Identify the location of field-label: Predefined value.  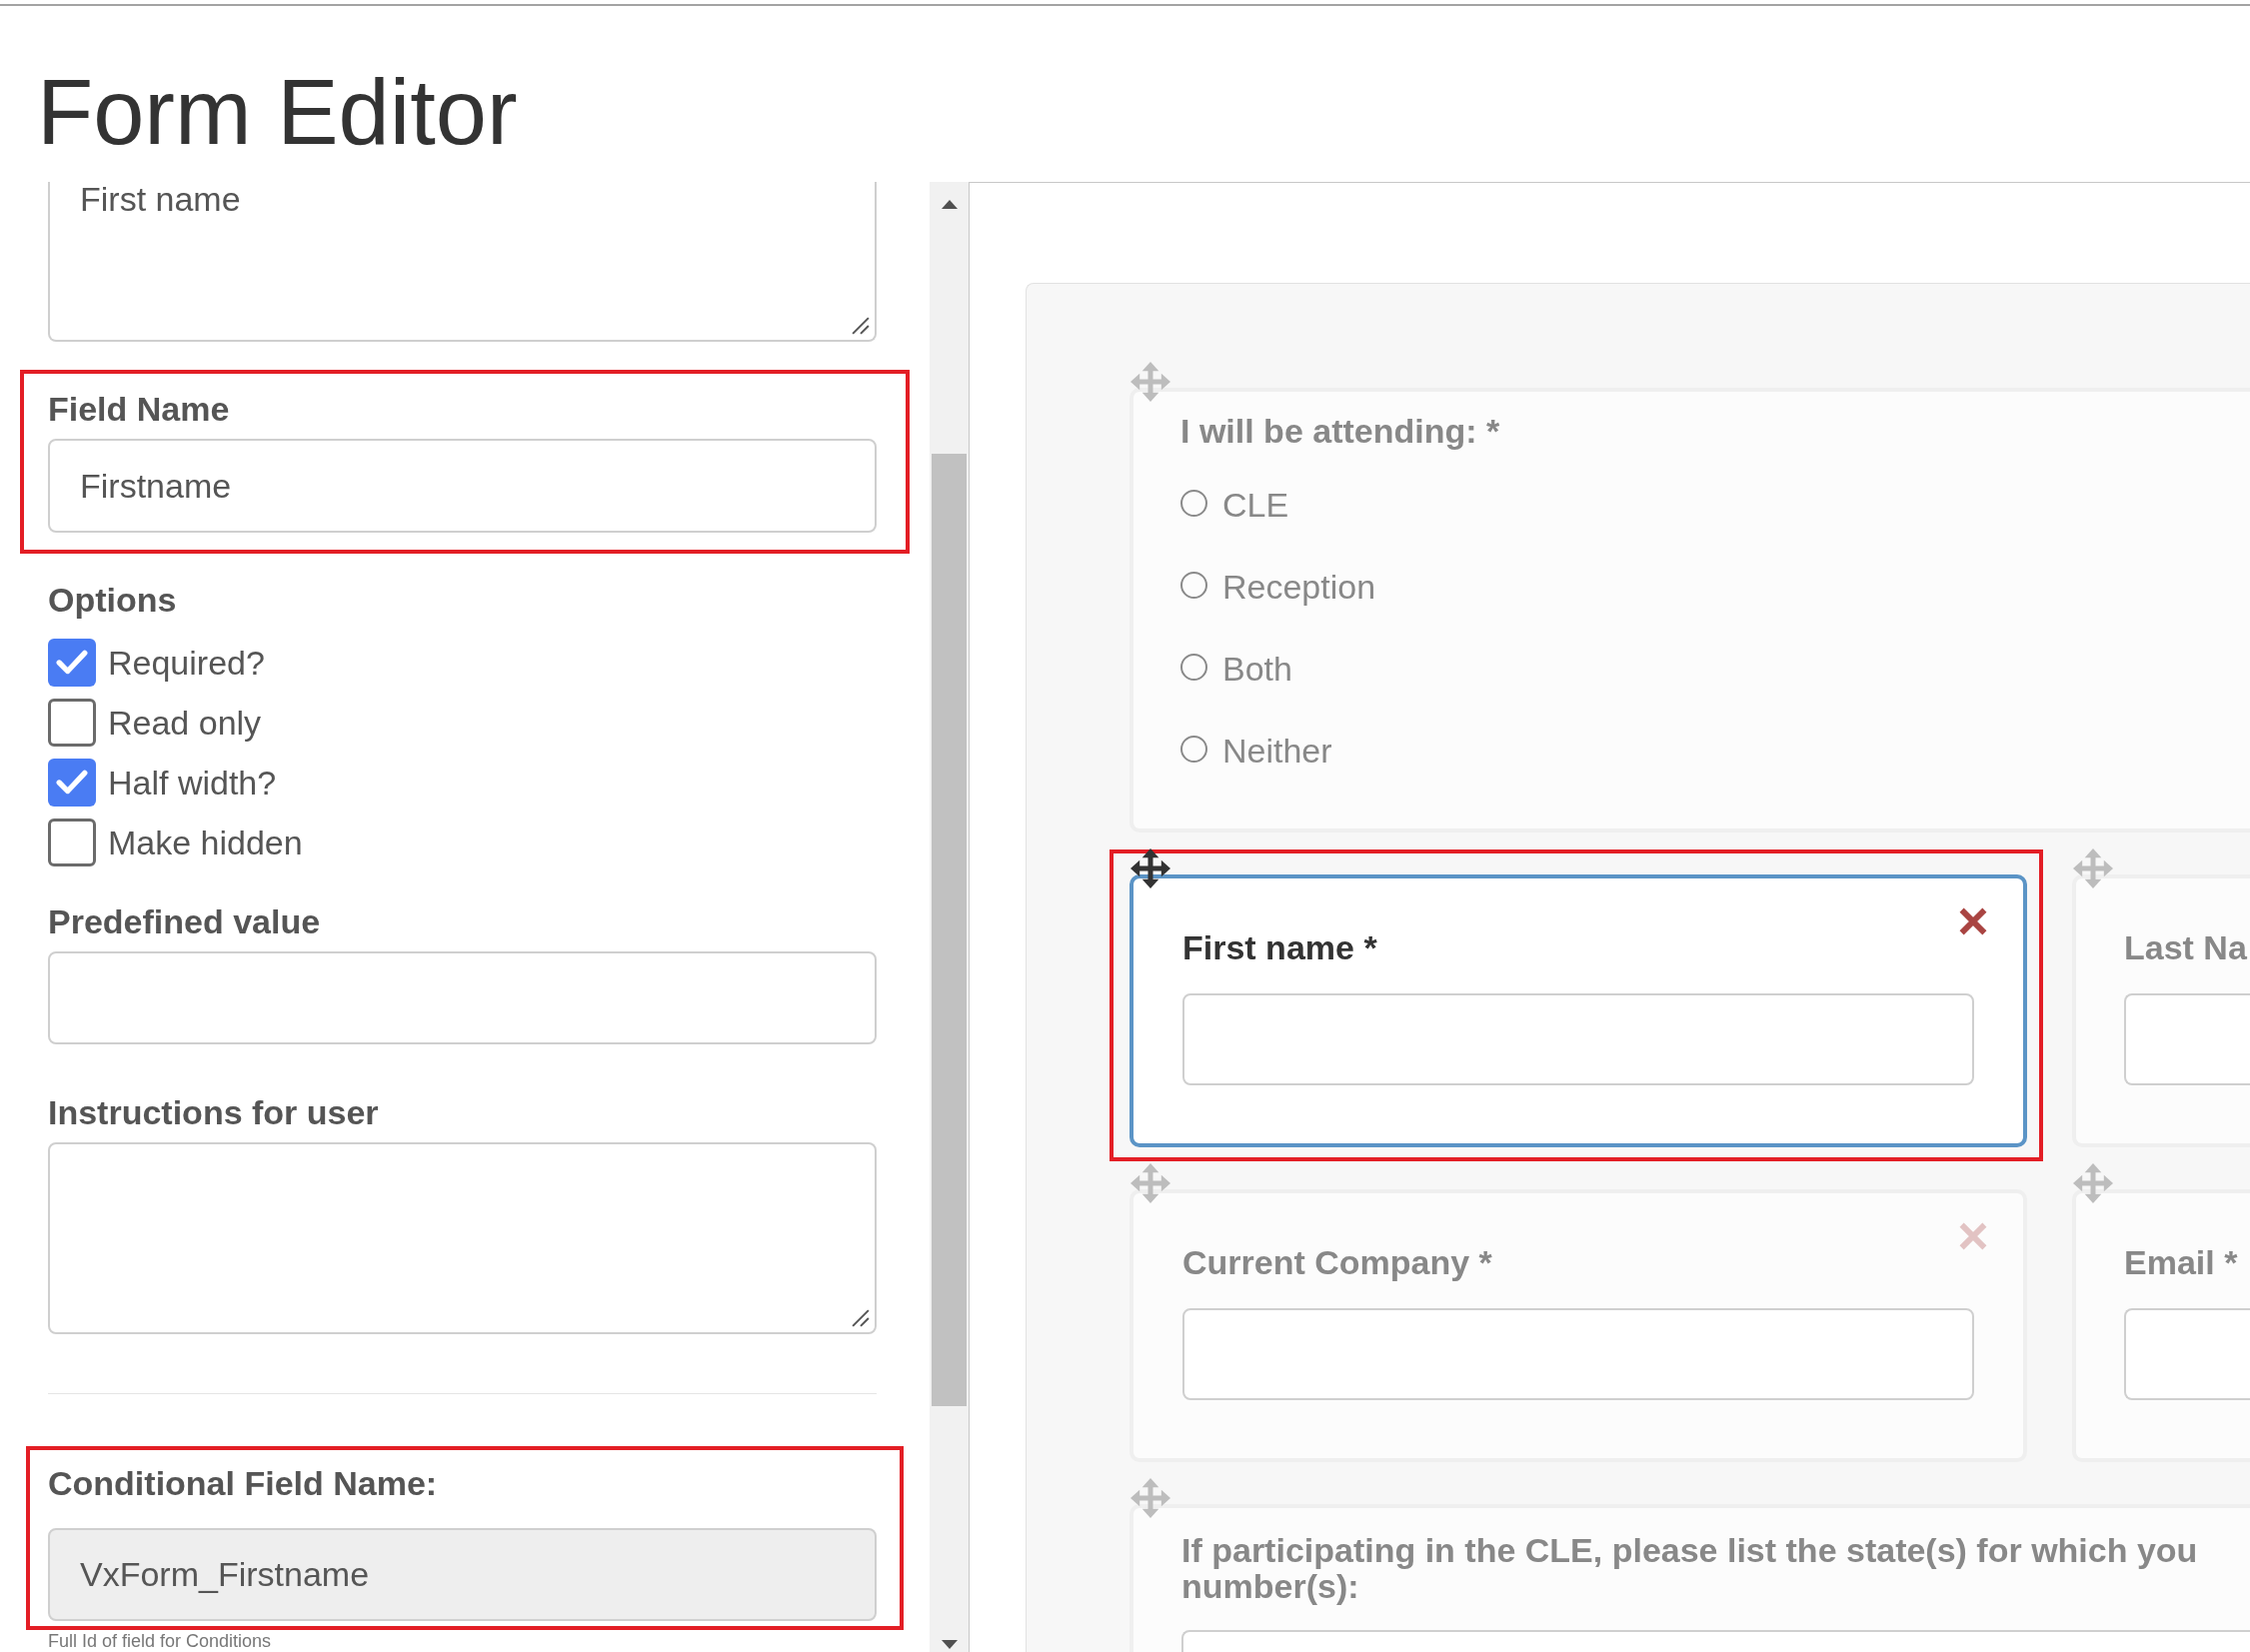
(184, 921).